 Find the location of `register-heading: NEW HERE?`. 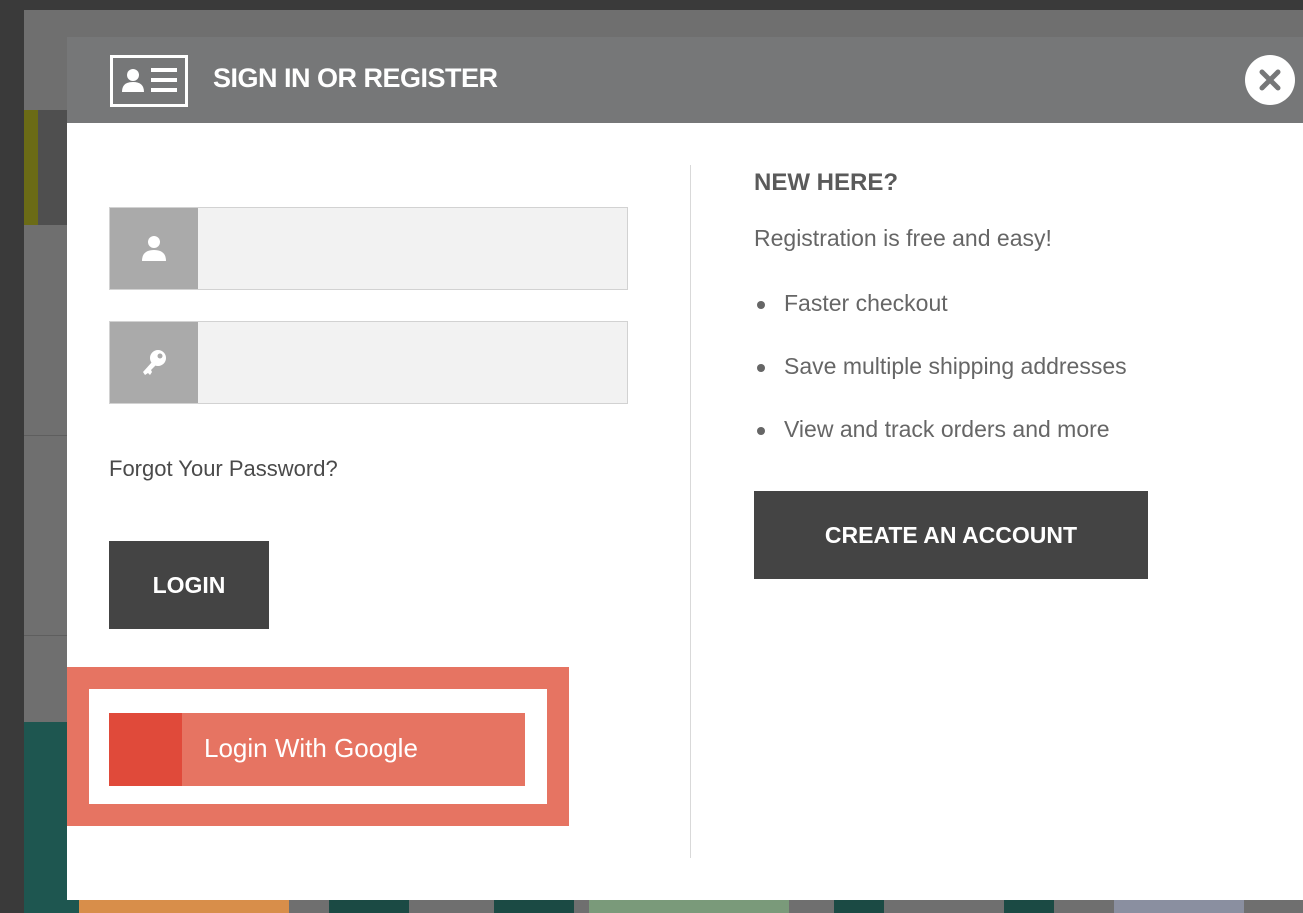

register-heading: NEW HERE? is located at coordinates (826, 182).